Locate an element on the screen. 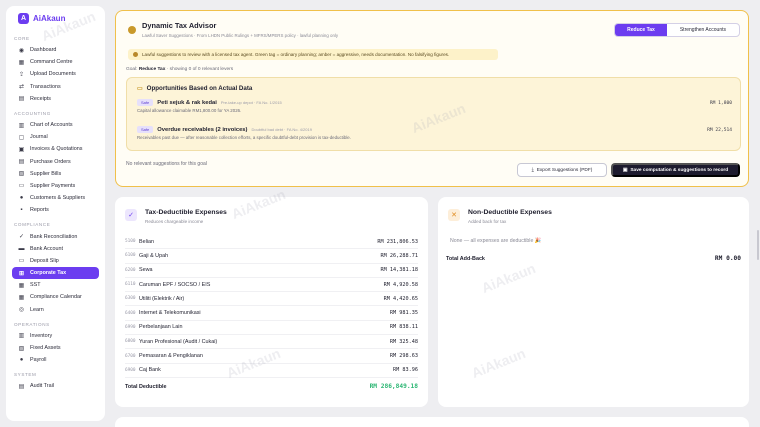  sidebar-item-label: SST is located at coordinates (35, 285).